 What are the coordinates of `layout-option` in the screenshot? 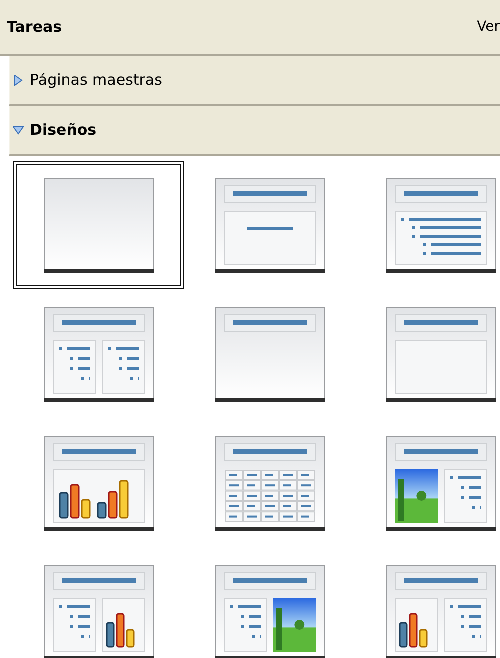 It's located at (98, 225).